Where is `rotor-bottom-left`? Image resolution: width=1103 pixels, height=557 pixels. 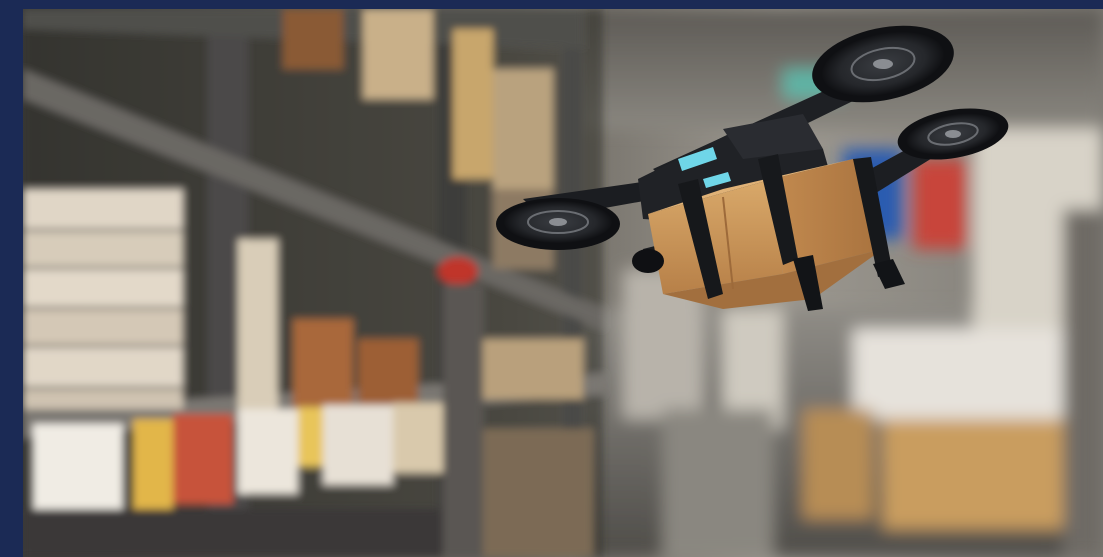
rotor-bottom-left is located at coordinates (648, 261).